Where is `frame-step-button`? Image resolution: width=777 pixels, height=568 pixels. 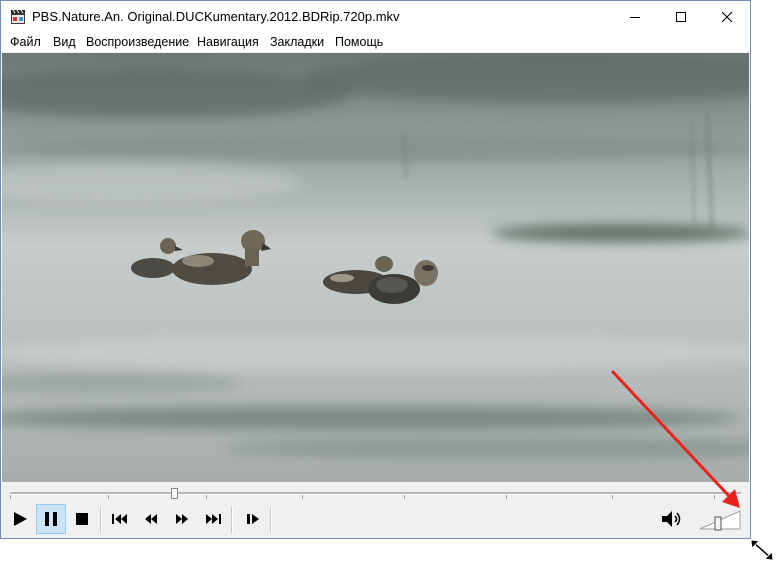
frame-step-button is located at coordinates (253, 519).